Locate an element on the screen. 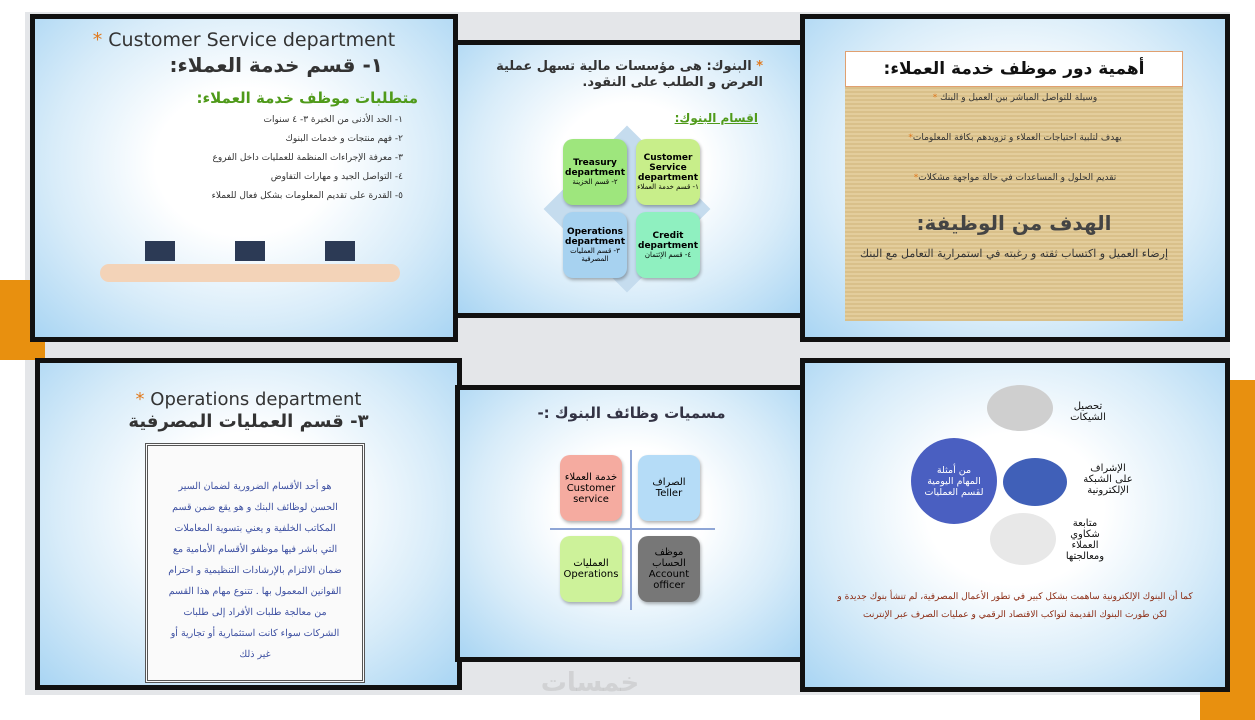 Image resolution: width=1255 pixels, height=720 pixels. support-agent-image is located at coordinates (1023, 539).